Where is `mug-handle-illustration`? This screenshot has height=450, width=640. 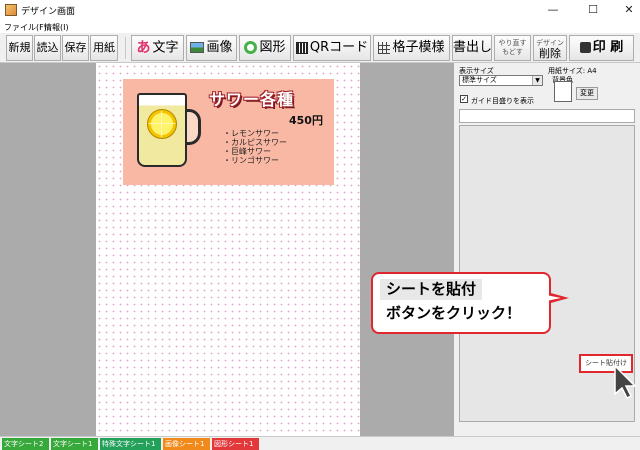
mug-handle-illustration is located at coordinates (193, 127).